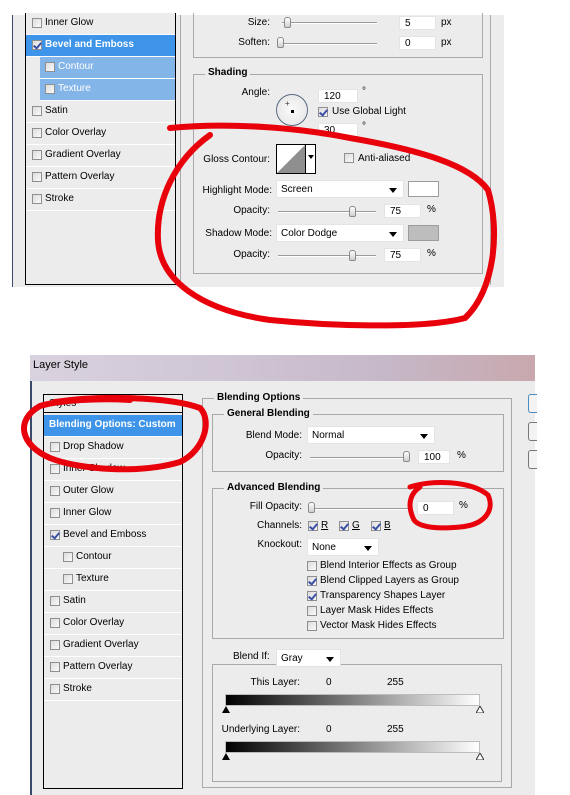  Describe the element at coordinates (352, 700) in the screenshot. I see `this-layer-gradient-bar` at that location.